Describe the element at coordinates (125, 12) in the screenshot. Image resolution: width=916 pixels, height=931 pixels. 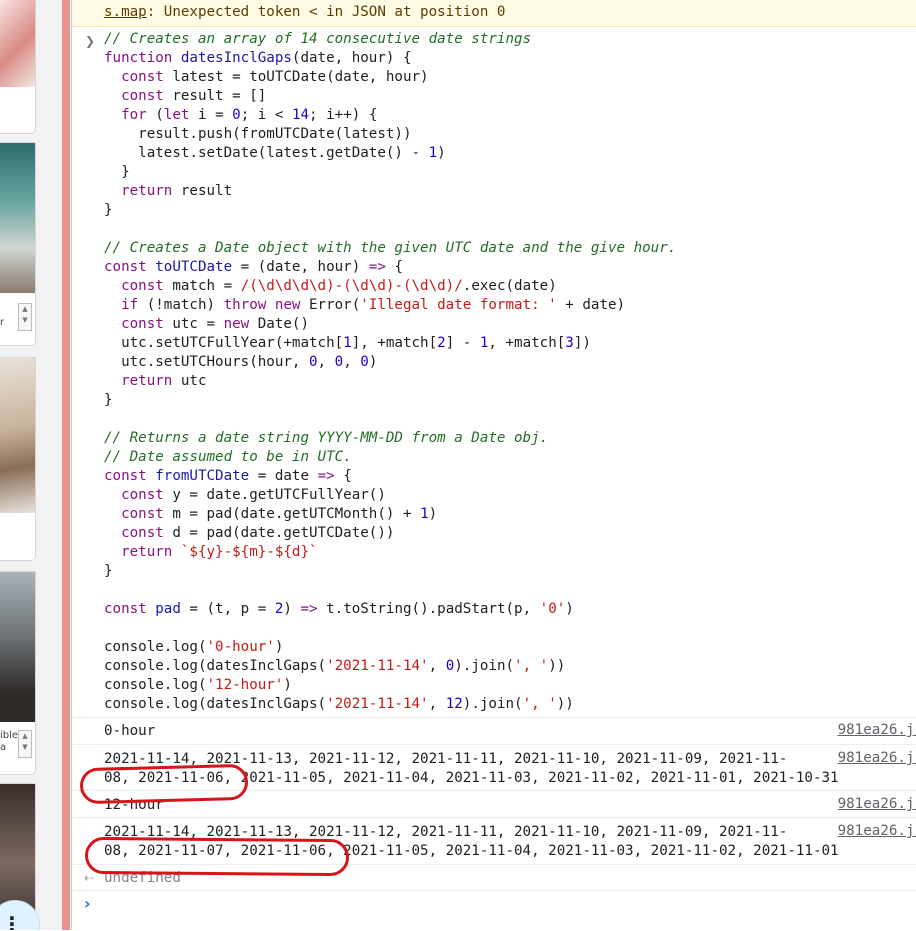
I see `warning-source-link: s.map` at that location.